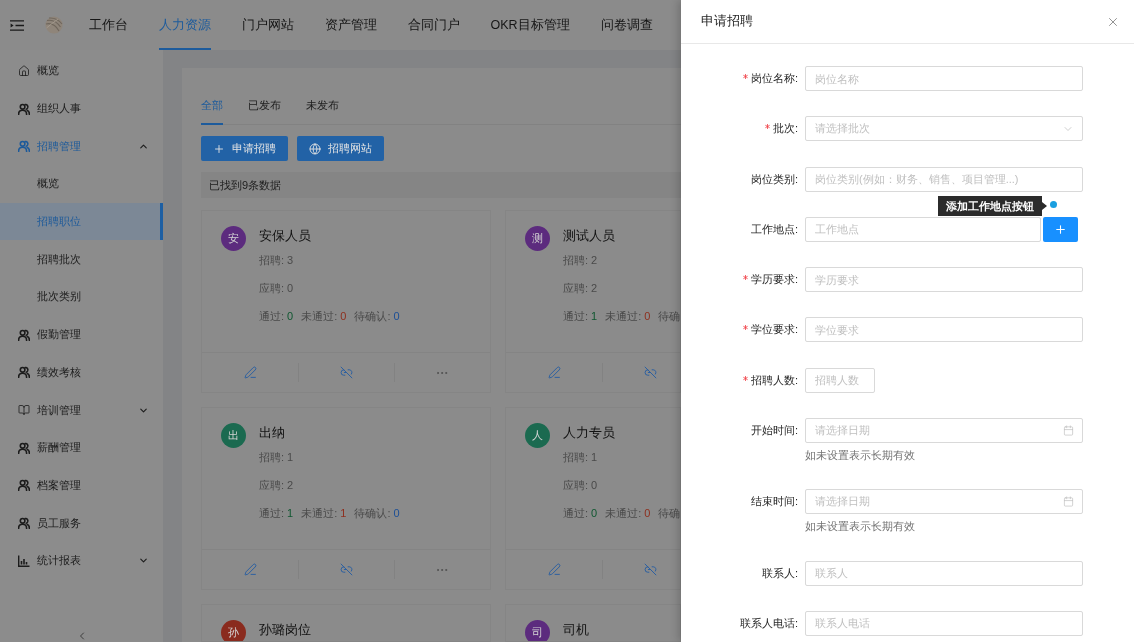 Image resolution: width=1134 pixels, height=642 pixels. I want to click on sidebar-item: 员工服务, so click(81, 523).